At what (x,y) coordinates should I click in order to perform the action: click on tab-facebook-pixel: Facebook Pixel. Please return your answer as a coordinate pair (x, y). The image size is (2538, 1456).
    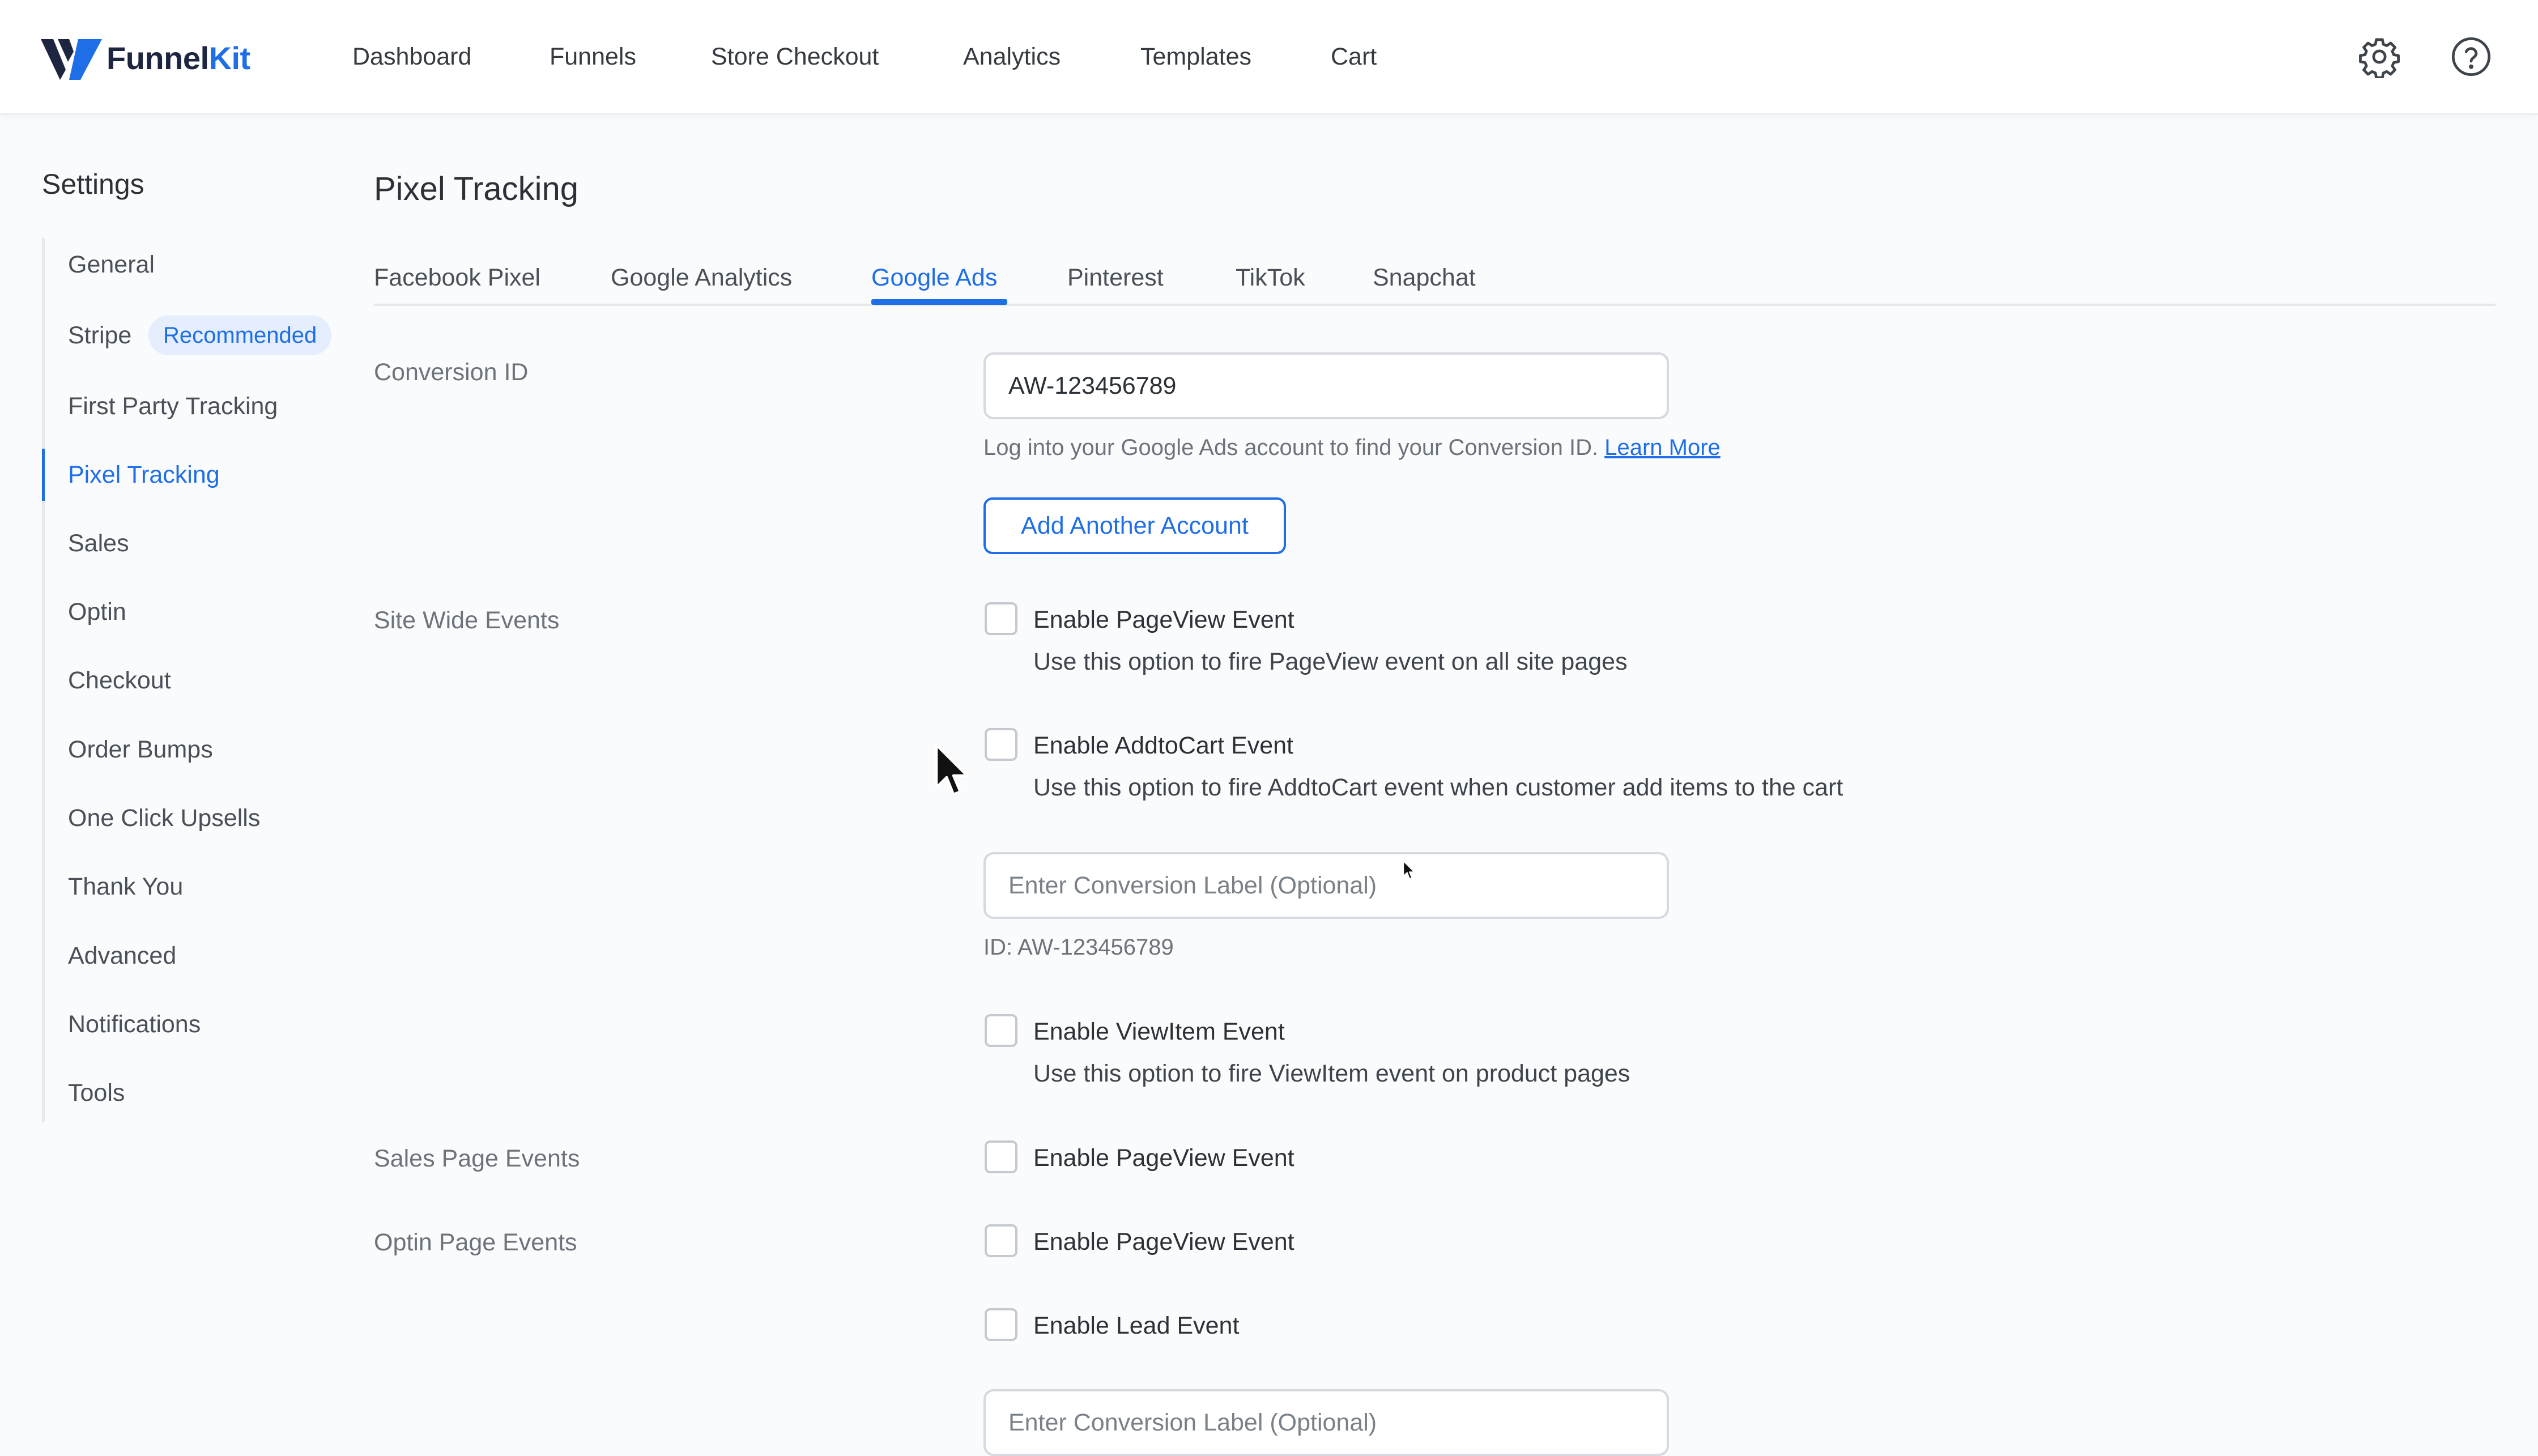
    Looking at the image, I should click on (457, 277).